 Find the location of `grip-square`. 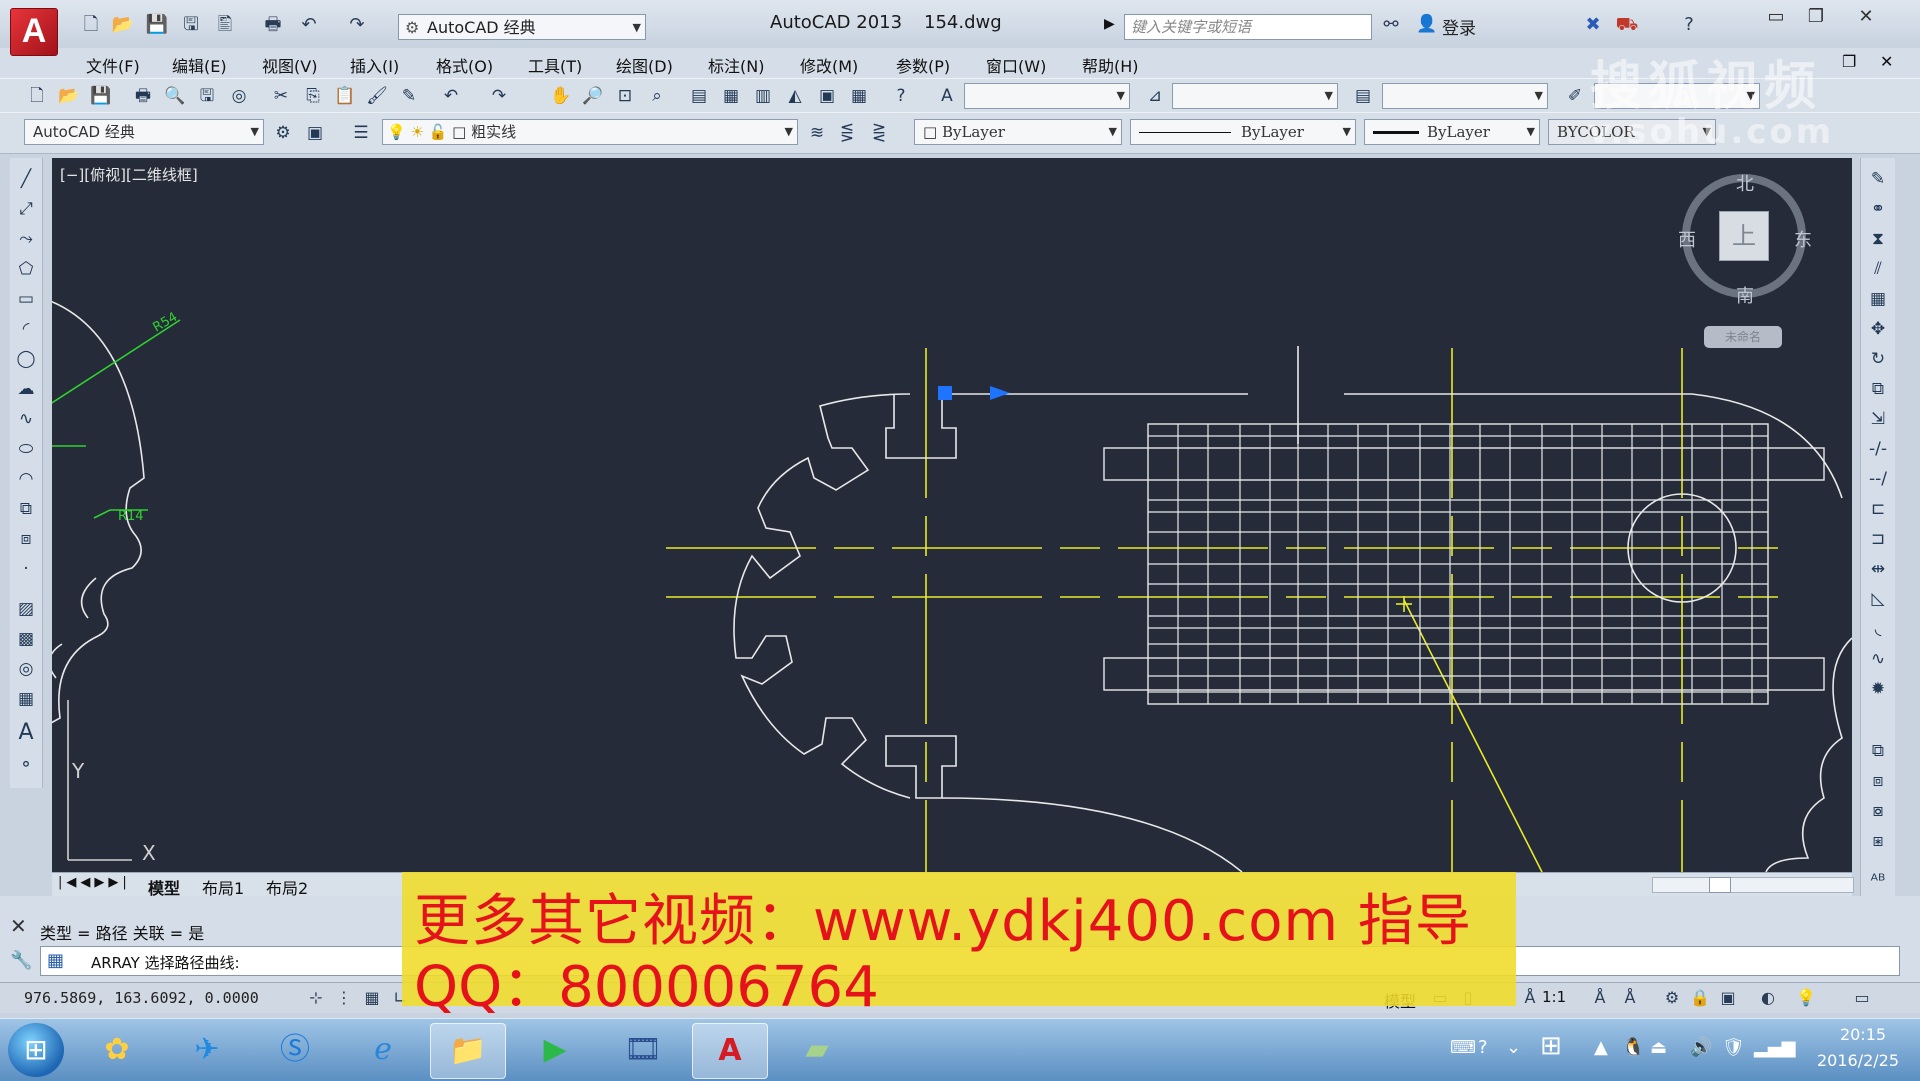

grip-square is located at coordinates (945, 393).